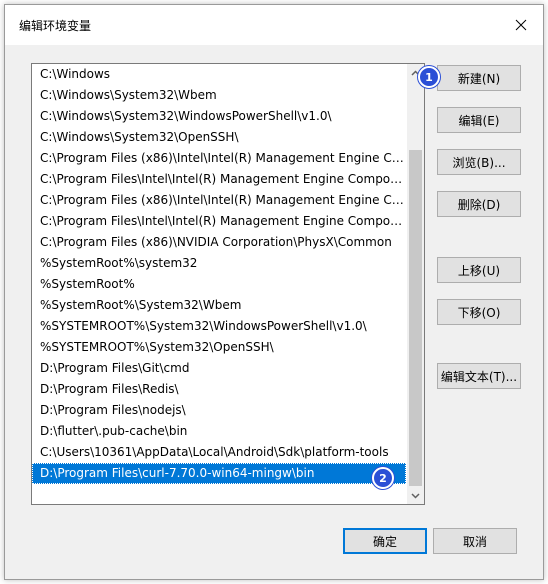  I want to click on close-icon, so click(521, 25).